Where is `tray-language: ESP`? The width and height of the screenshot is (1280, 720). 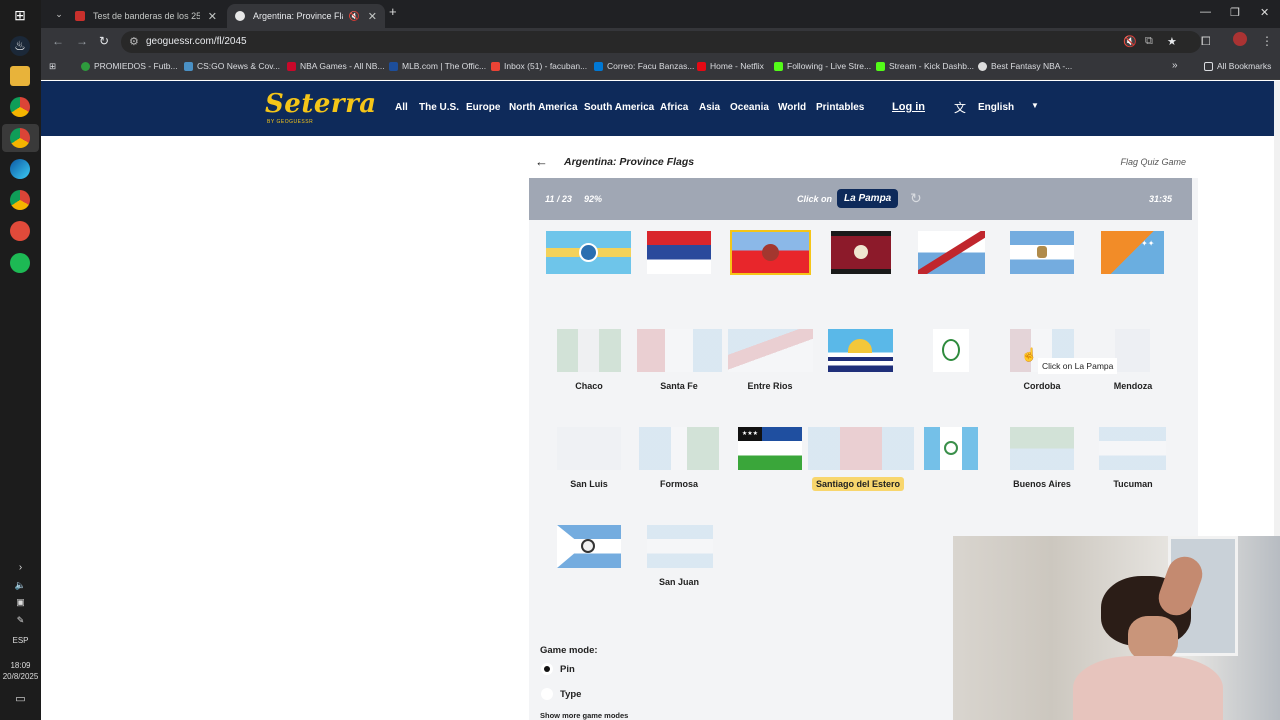 tray-language: ESP is located at coordinates (20, 641).